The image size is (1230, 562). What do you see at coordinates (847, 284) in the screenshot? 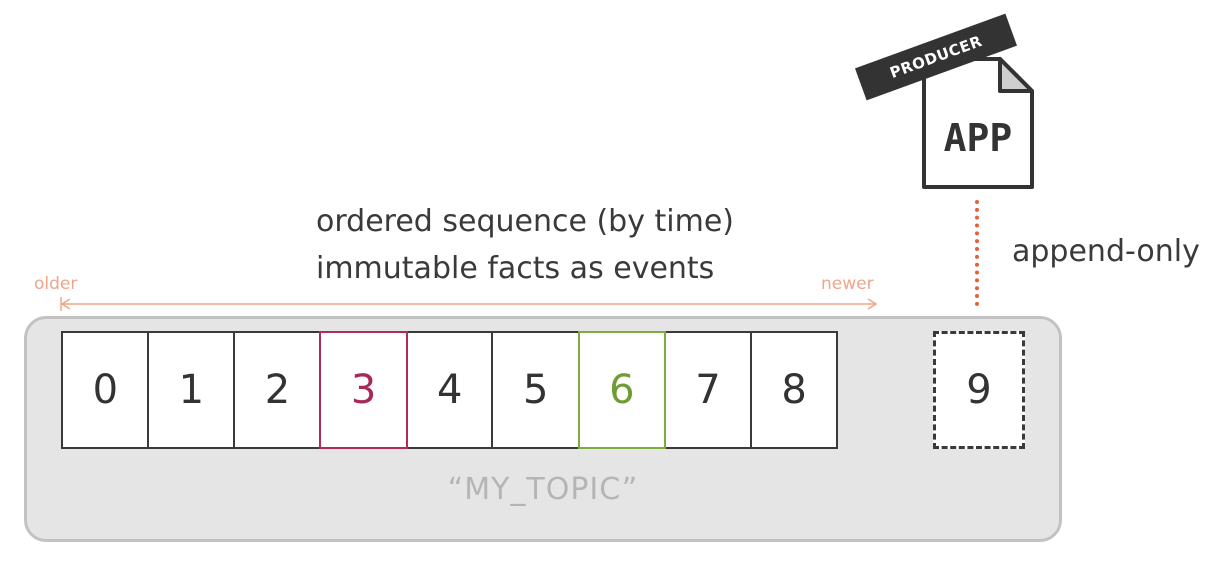
I see `newer-label: newer` at bounding box center [847, 284].